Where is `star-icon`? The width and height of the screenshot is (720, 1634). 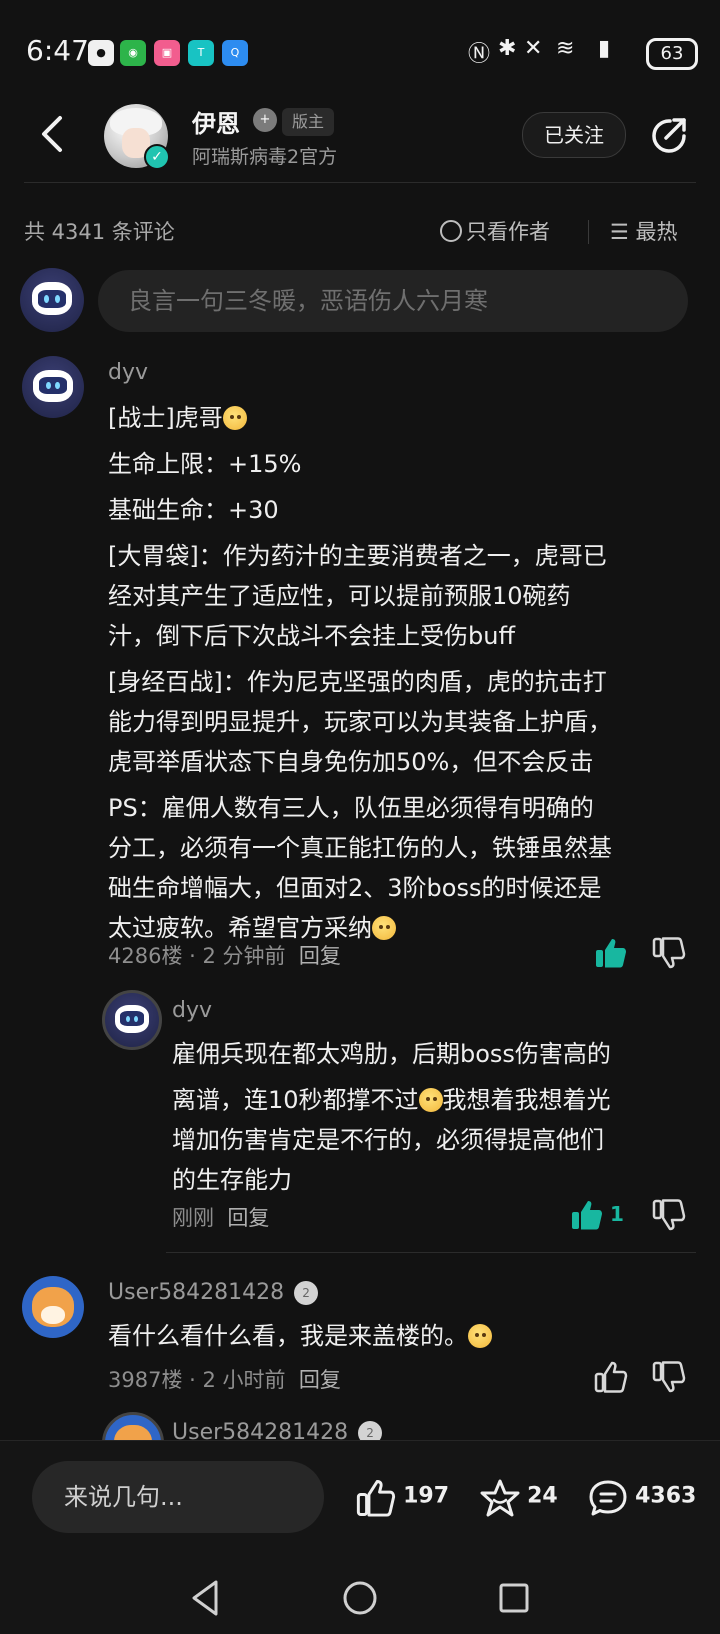 star-icon is located at coordinates (500, 1498).